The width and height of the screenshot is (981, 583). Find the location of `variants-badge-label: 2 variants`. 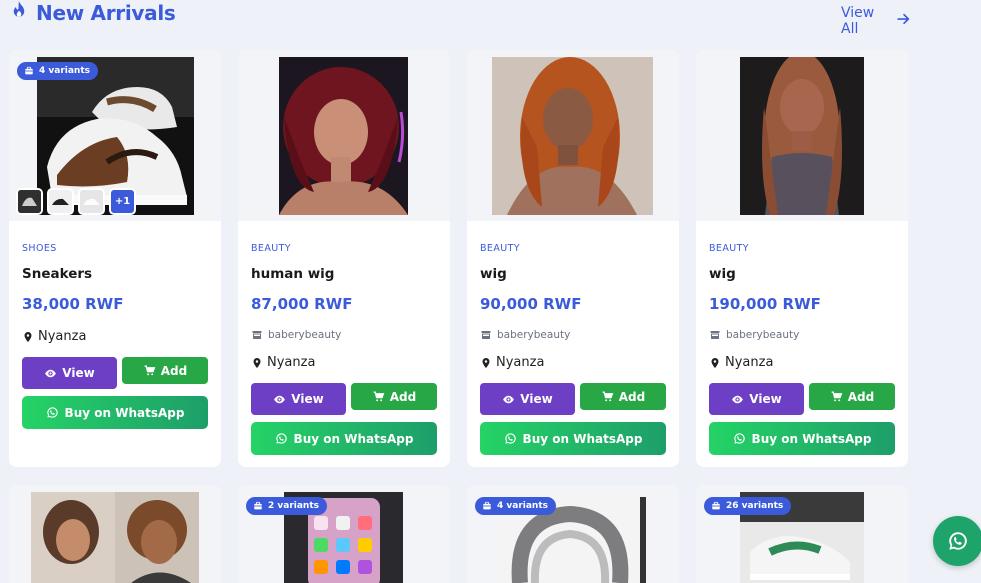

variants-badge-label: 2 variants is located at coordinates (293, 506).